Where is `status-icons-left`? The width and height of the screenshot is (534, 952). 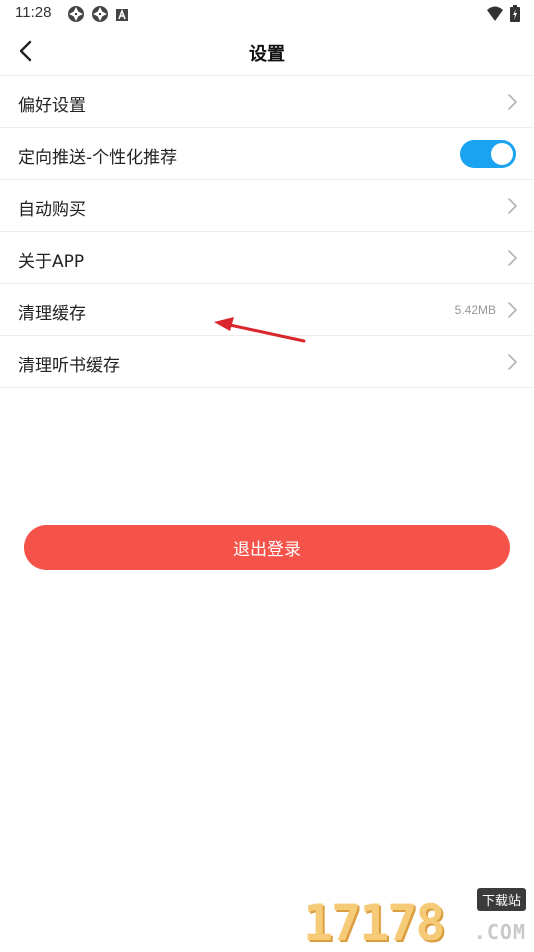
status-icons-left is located at coordinates (98, 16).